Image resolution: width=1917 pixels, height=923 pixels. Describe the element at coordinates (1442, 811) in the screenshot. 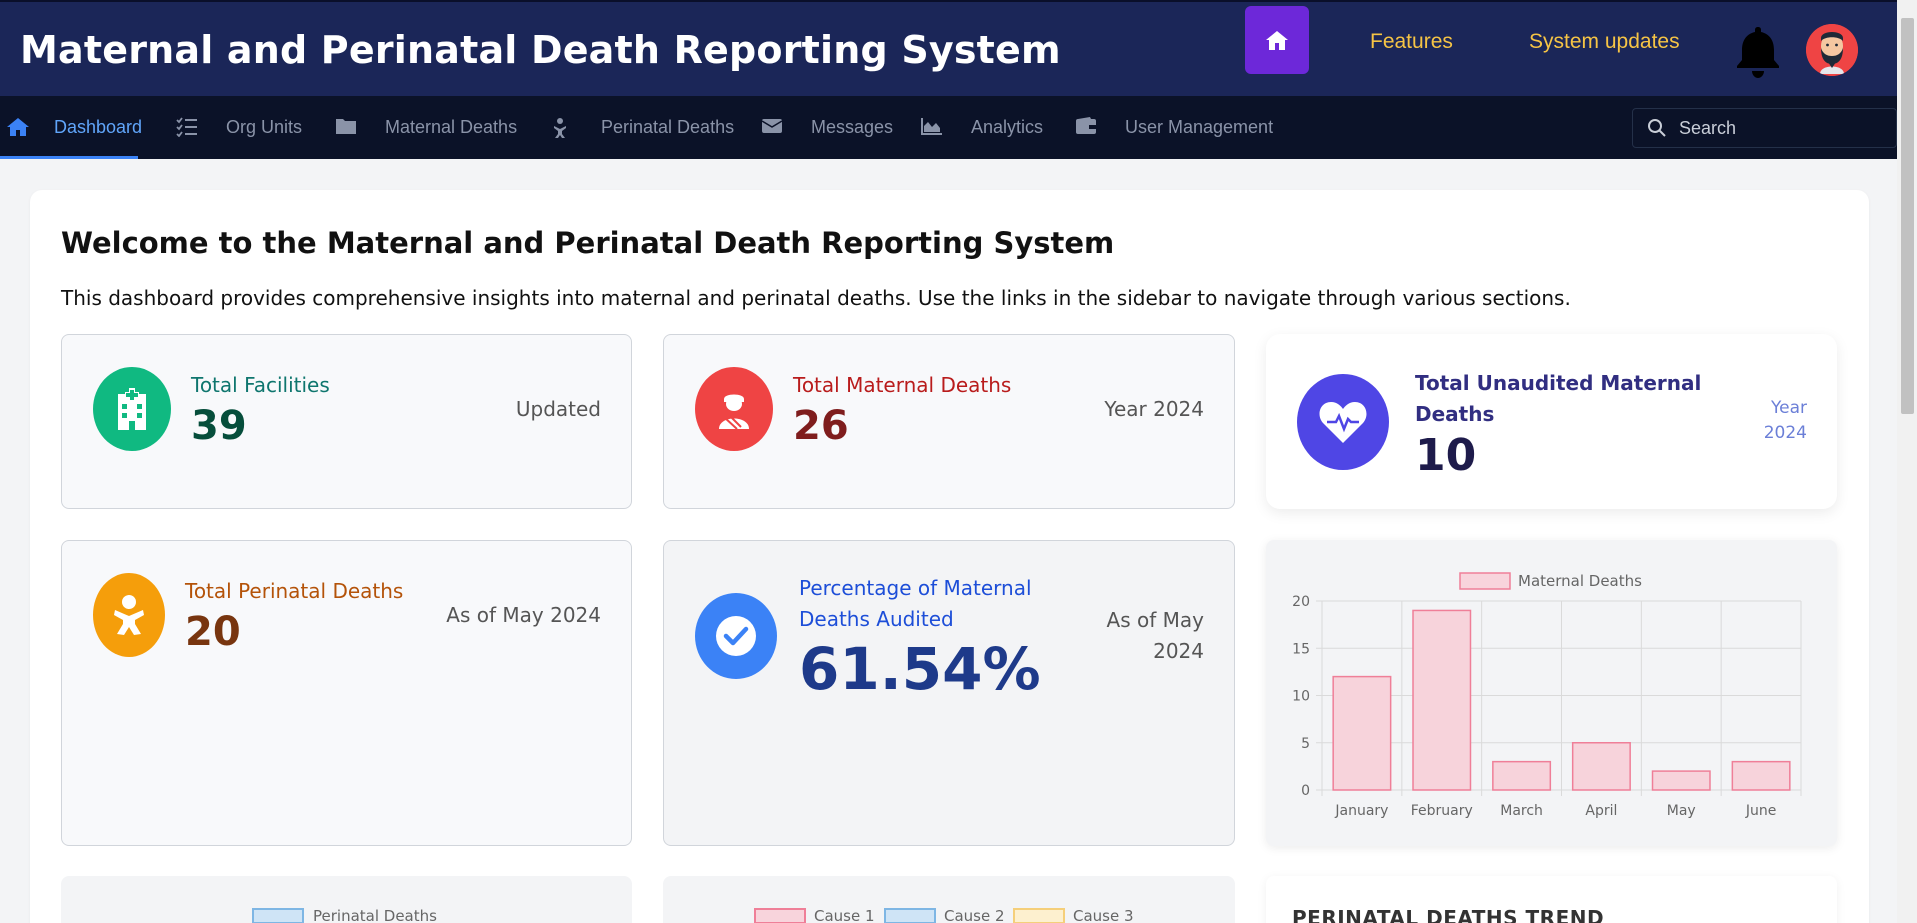

I see `x-tick-label: February` at that location.